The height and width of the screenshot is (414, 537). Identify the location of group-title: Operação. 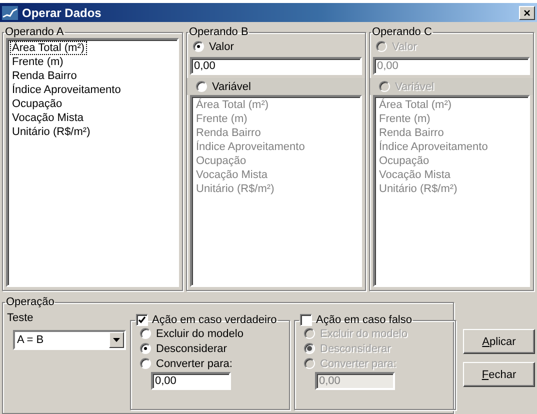
(30, 302).